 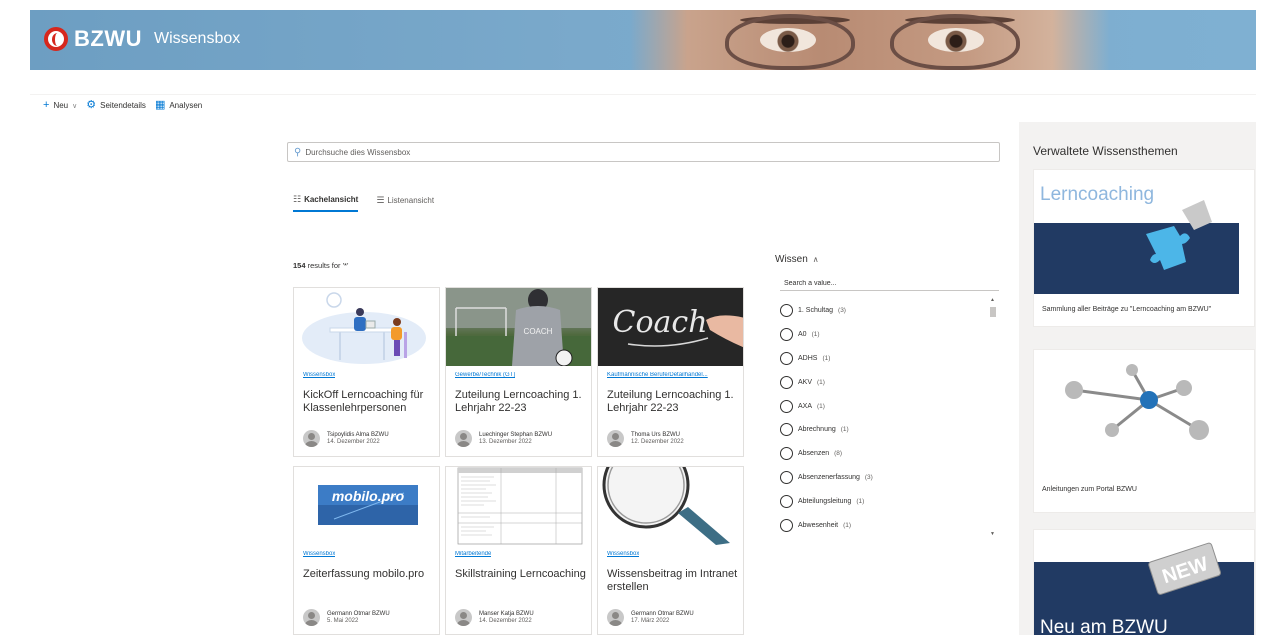 I want to click on topic-card: Anleitungen zum Portal BZWU, so click(x=1144, y=431).